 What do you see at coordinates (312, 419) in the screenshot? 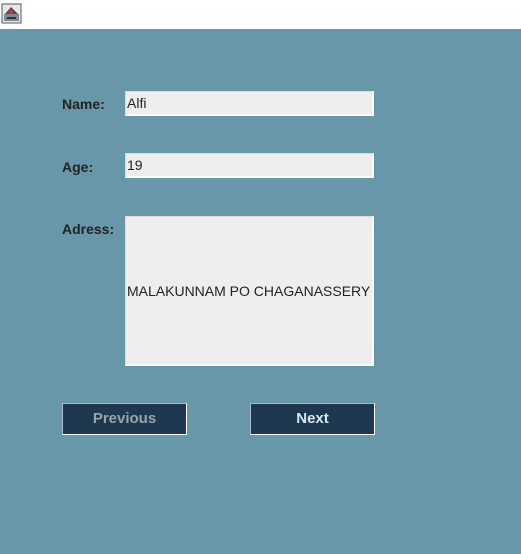
I see `next-button: Next` at bounding box center [312, 419].